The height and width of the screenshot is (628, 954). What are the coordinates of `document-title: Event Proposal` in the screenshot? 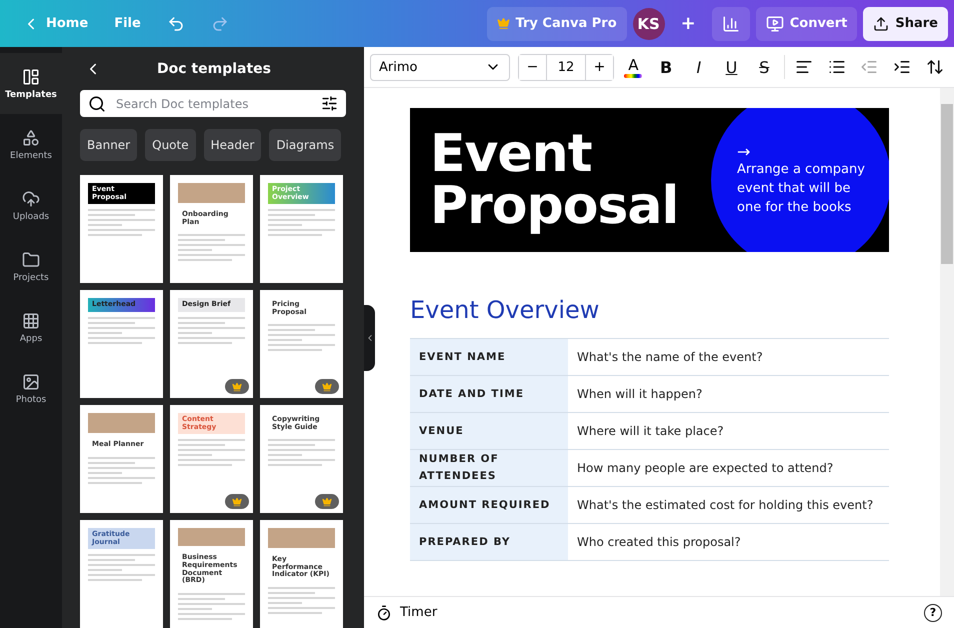 It's located at (553, 180).